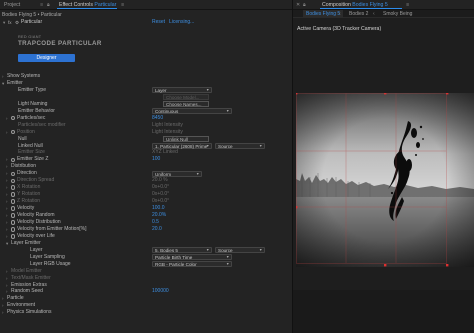 This screenshot has height=333, width=474. Describe the element at coordinates (177, 173) in the screenshot. I see `param-dropdown: Uniform ▼` at that location.